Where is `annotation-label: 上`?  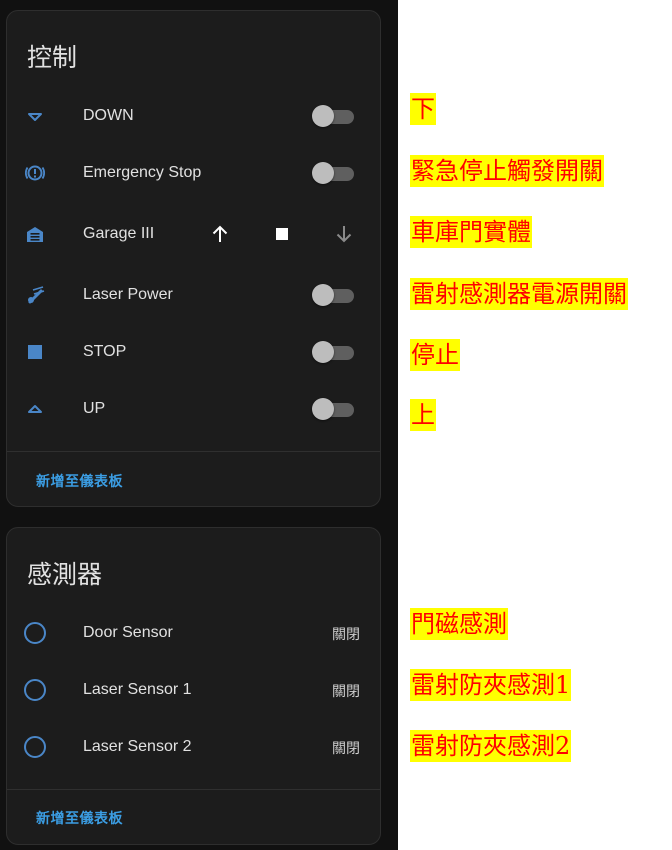 annotation-label: 上 is located at coordinates (423, 415).